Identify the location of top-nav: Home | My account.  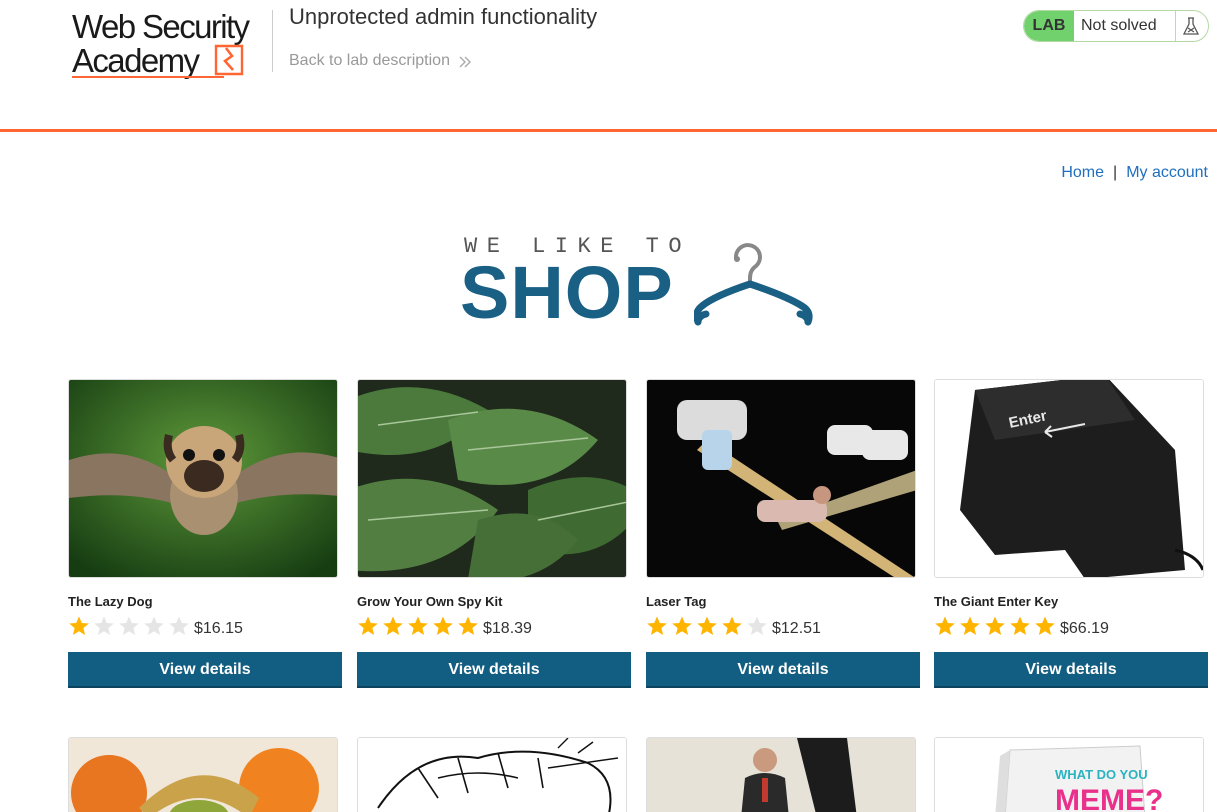
(1134, 173).